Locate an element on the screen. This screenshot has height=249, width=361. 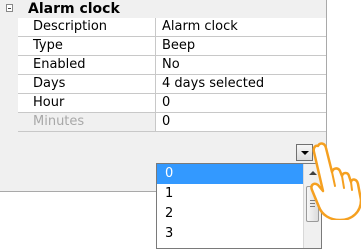
property-value: 0 is located at coordinates (241, 103).